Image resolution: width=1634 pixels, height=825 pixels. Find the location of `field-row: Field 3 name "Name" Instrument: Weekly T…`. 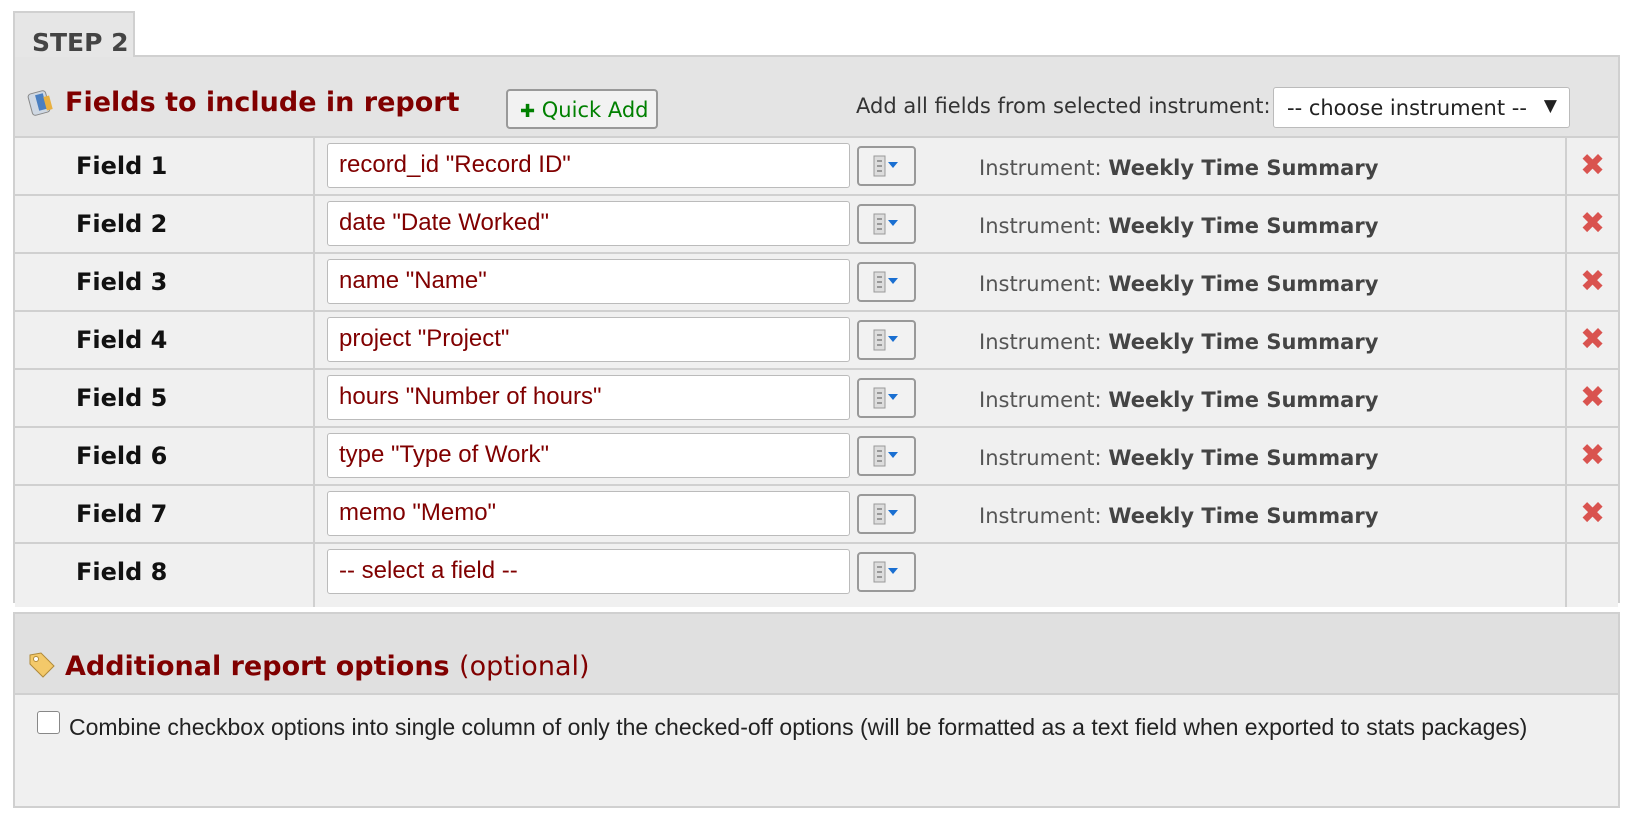

field-row: Field 3 name "Name" Instrument: Weekly T… is located at coordinates (816, 281).